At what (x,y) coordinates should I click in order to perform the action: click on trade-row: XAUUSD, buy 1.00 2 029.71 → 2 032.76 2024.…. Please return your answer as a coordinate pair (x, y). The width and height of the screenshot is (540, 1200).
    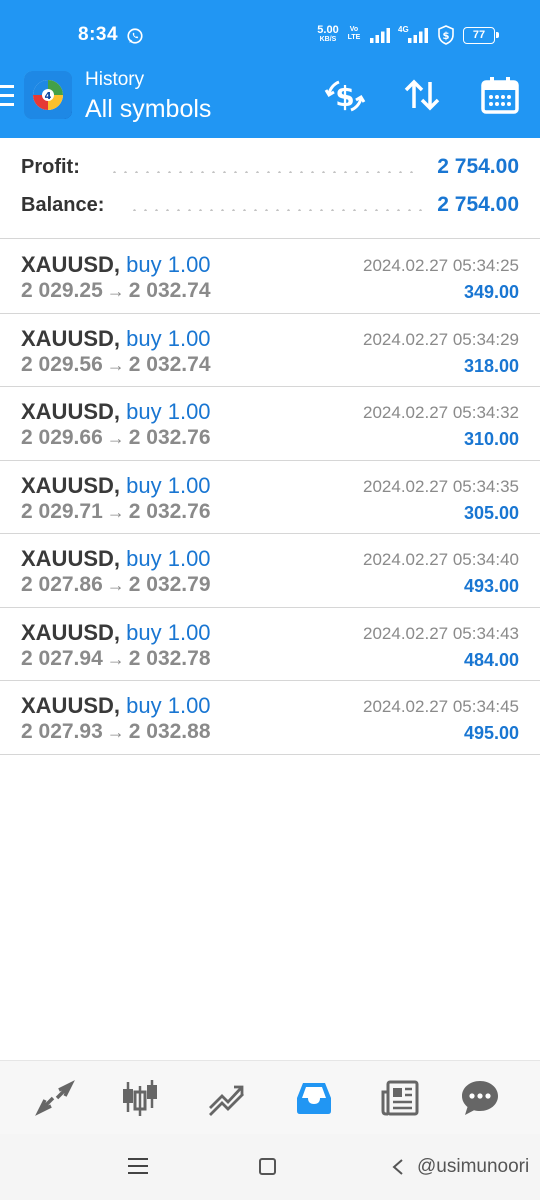
    Looking at the image, I should click on (270, 497).